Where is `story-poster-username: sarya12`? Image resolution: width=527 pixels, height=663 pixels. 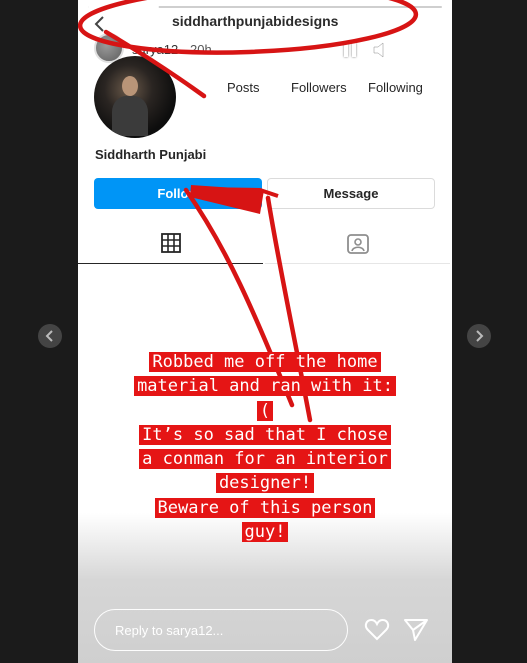 story-poster-username: sarya12 is located at coordinates (155, 49).